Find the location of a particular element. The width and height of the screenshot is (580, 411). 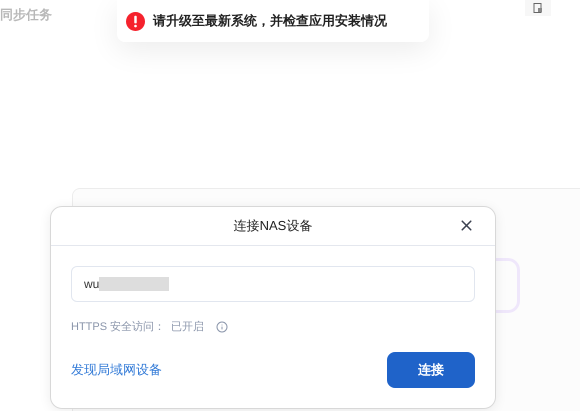

toast-message: 请升级至最新系统，并检查应用安装情况 is located at coordinates (270, 21).